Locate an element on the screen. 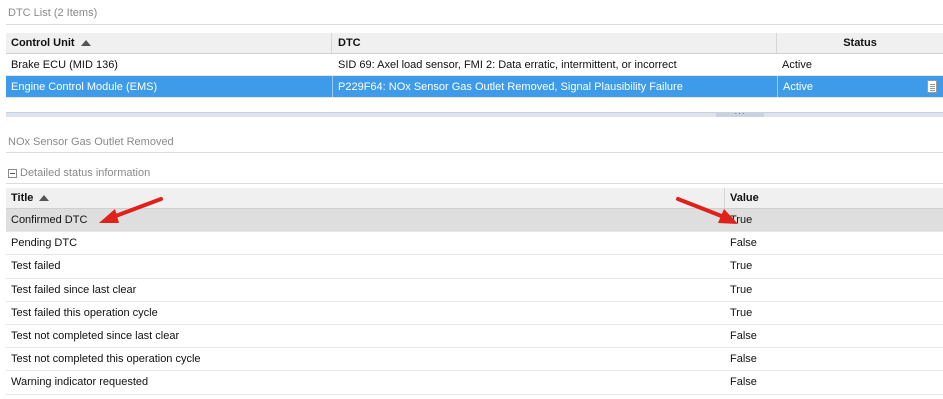 This screenshot has height=399, width=943. column-header-status: Status is located at coordinates (860, 43).